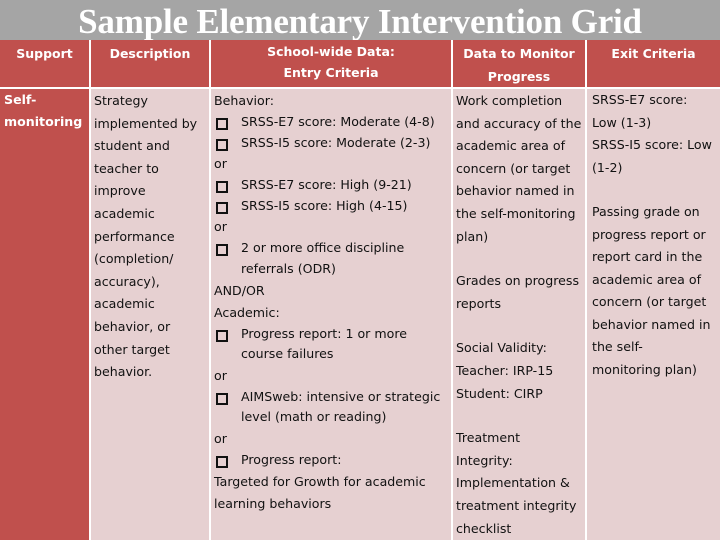 Image resolution: width=720 pixels, height=540 pixels. What do you see at coordinates (617, 346) in the screenshot?
I see `exit-line: the self-` at bounding box center [617, 346].